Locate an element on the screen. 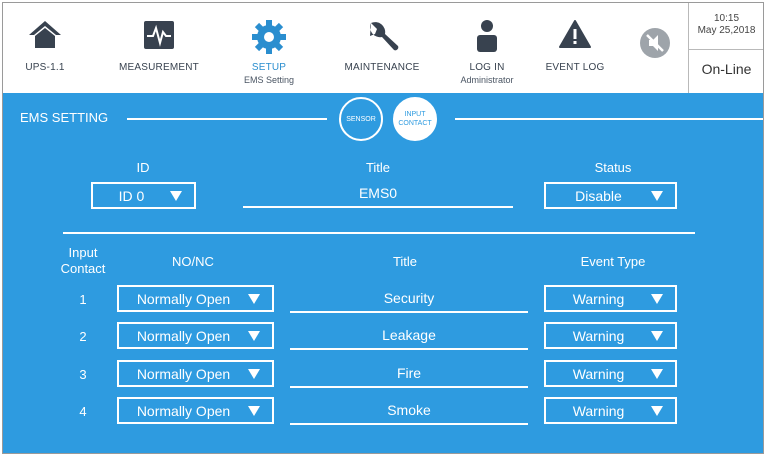  col-input-contact-line2: Contact is located at coordinates (83, 268).